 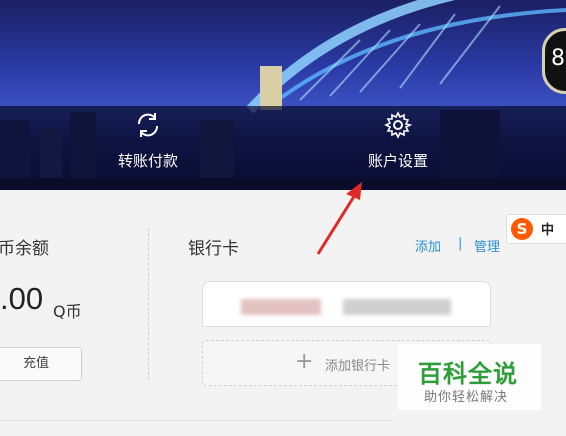 What do you see at coordinates (304, 361) in the screenshot?
I see `plus-icon: +` at bounding box center [304, 361].